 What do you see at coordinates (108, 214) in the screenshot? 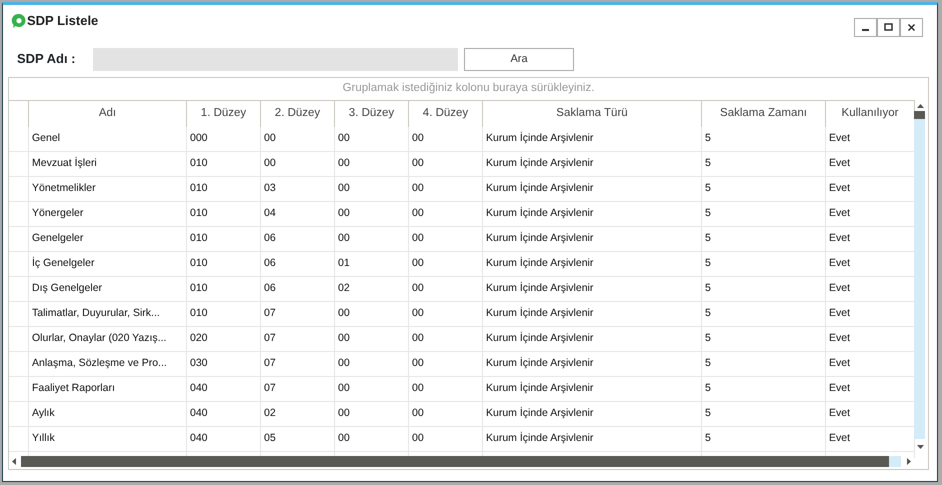
I see `table-cell: Yönergeler` at bounding box center [108, 214].